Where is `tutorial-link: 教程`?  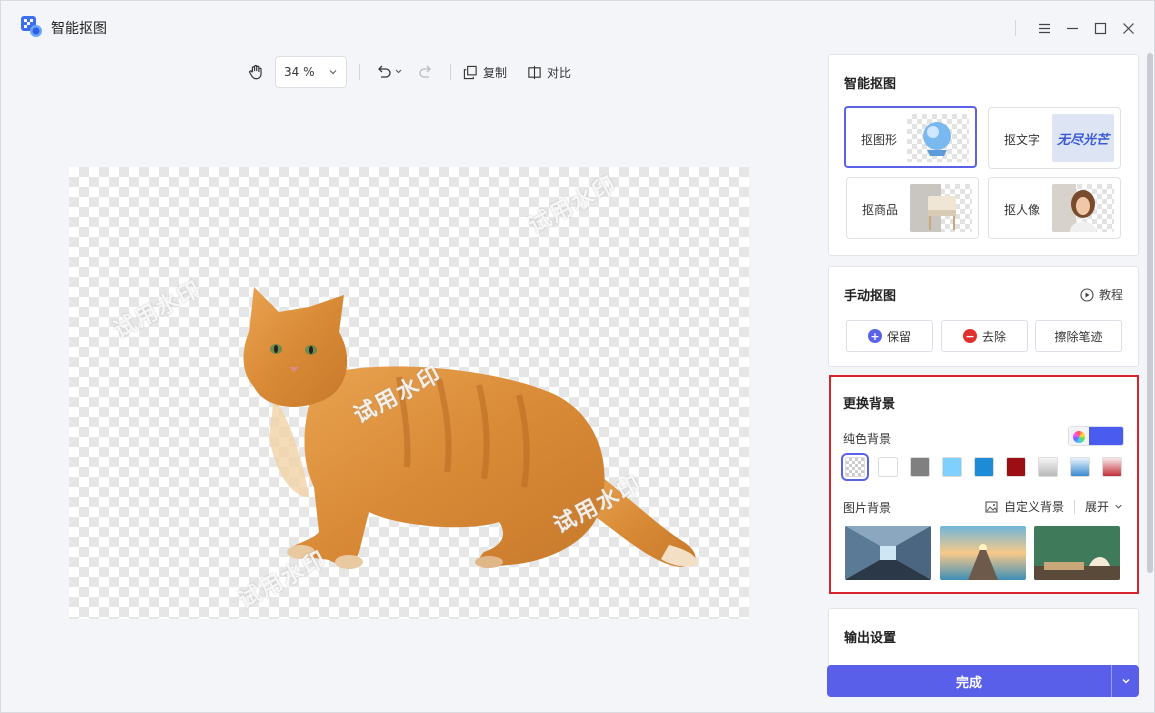 tutorial-link: 教程 is located at coordinates (1101, 294).